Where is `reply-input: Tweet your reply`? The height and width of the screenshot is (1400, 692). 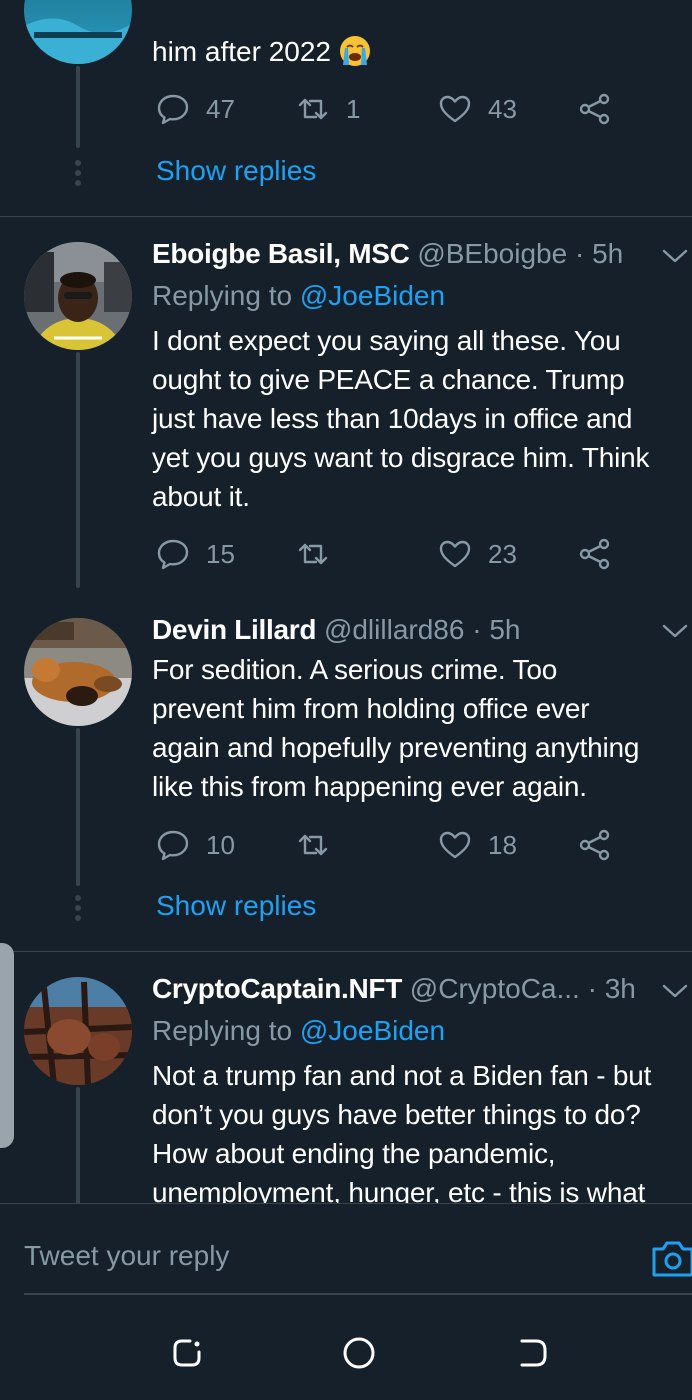
reply-input: Tweet your reply is located at coordinates (126, 1256).